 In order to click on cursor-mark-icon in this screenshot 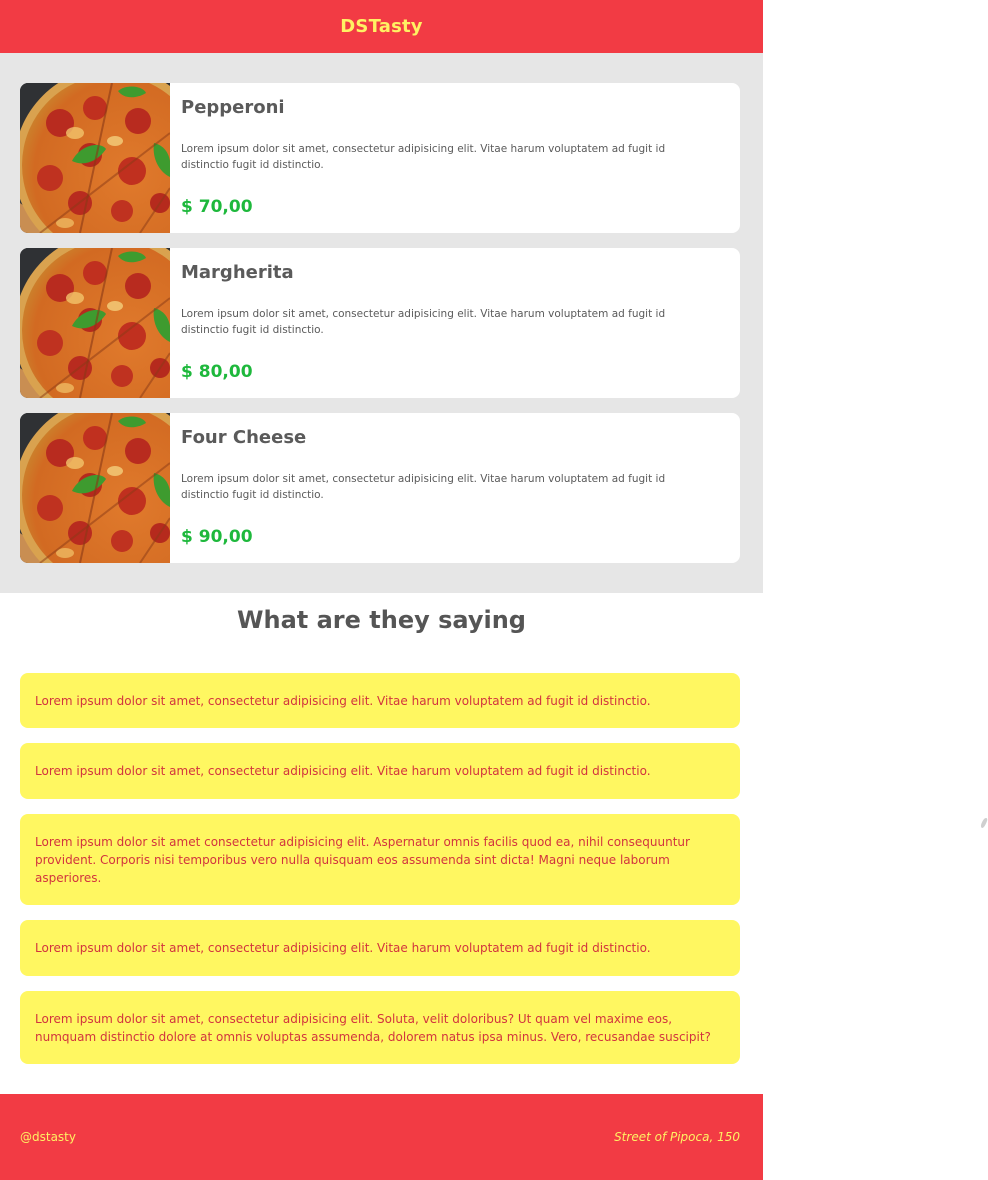, I will do `click(984, 822)`.